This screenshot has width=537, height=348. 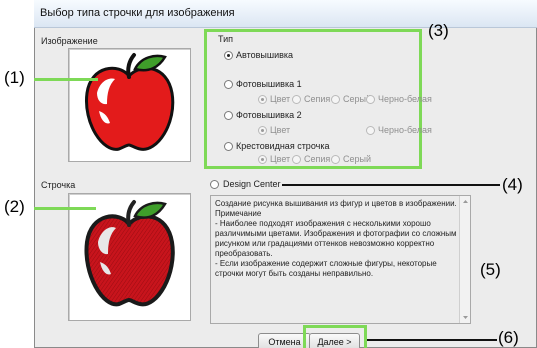 I want to click on radio-photo1-bw, so click(x=370, y=99).